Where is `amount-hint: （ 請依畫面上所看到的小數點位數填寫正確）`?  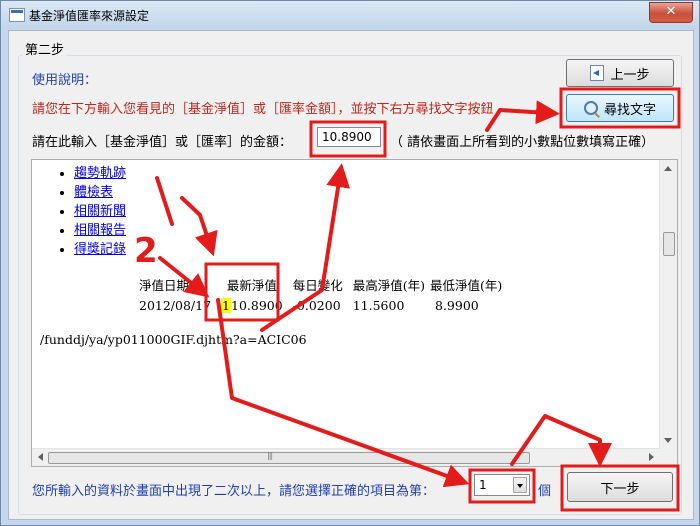 amount-hint: （ 請依畫面上所看到的小數點位數填寫正確） is located at coordinates (522, 142).